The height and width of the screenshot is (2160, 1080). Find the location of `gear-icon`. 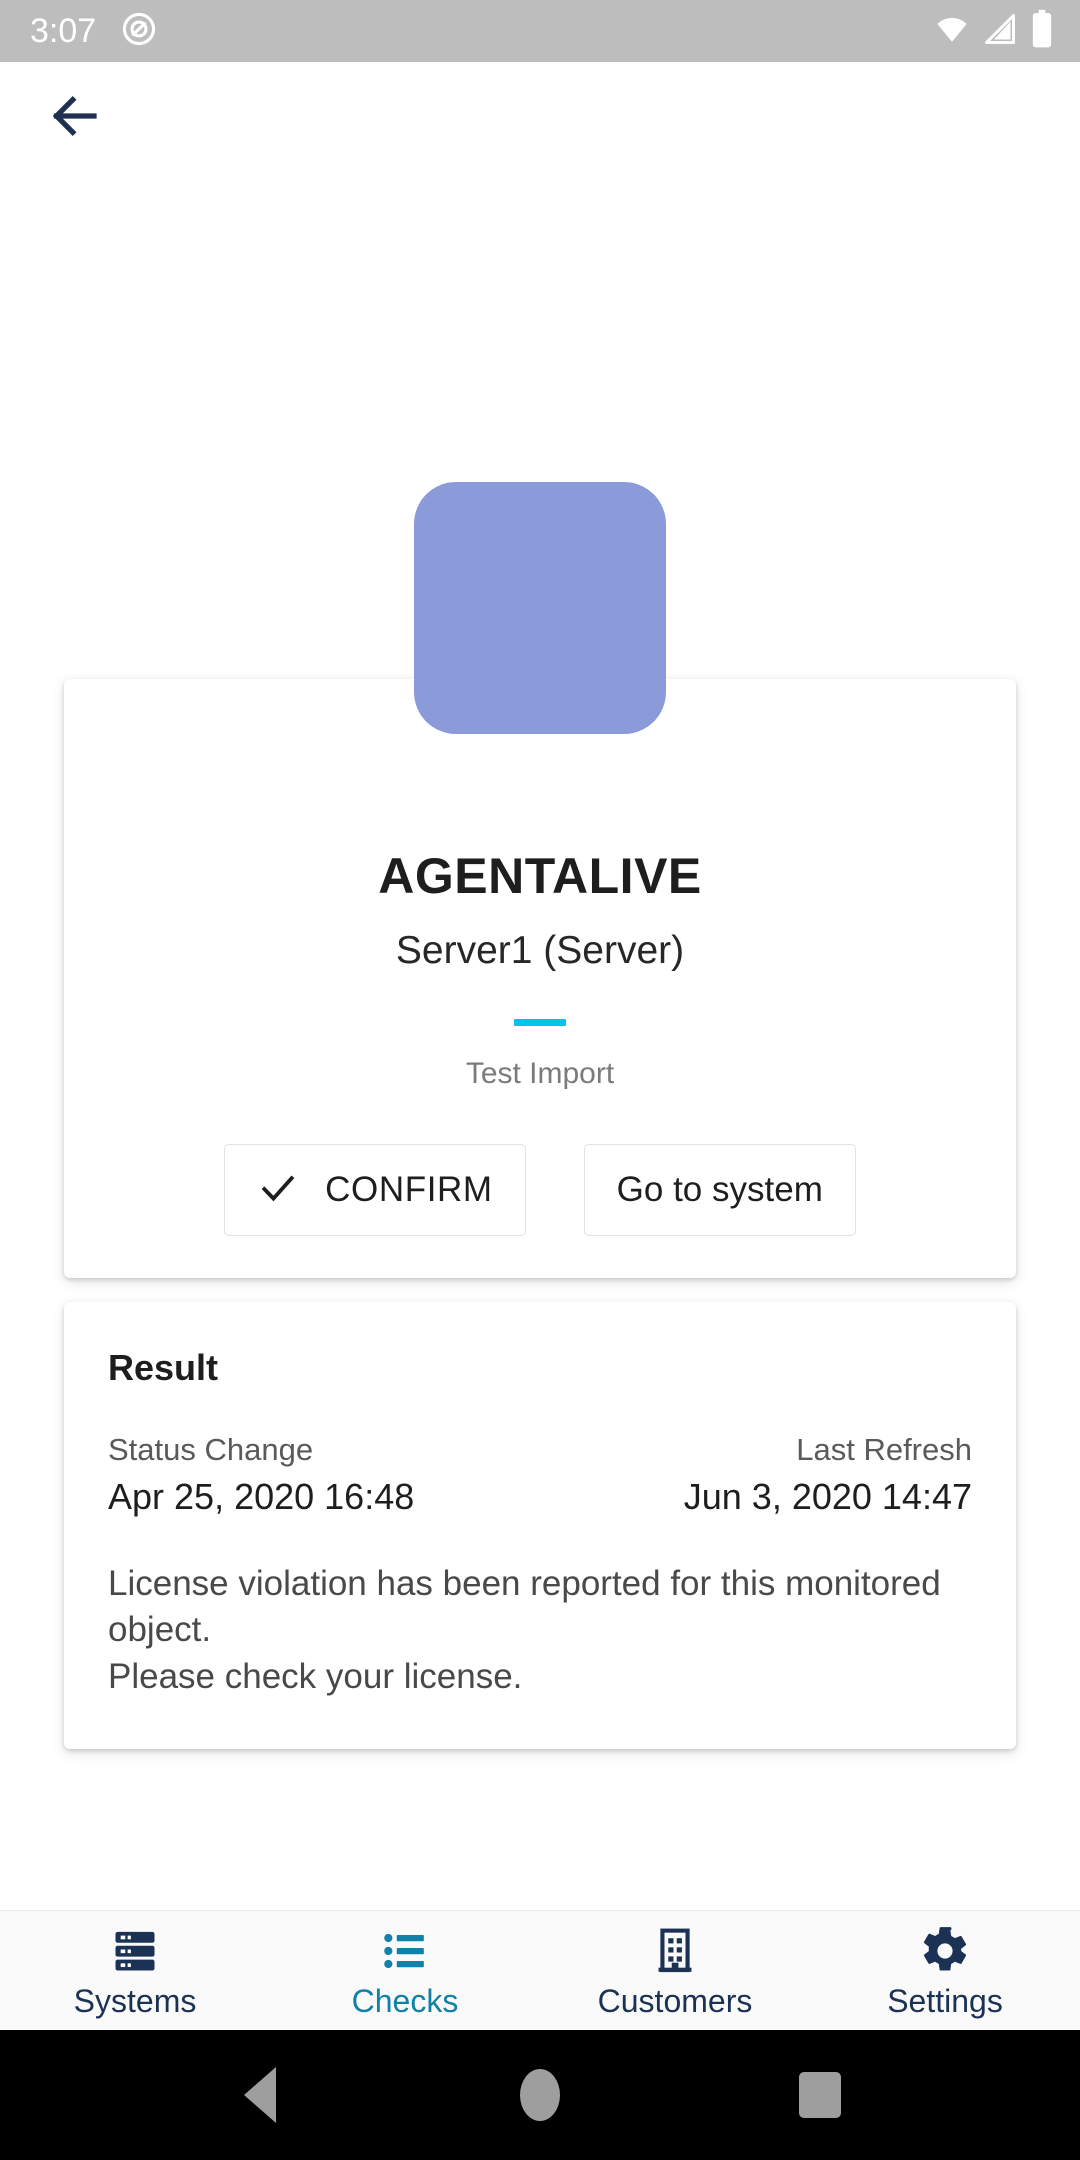

gear-icon is located at coordinates (945, 1951).